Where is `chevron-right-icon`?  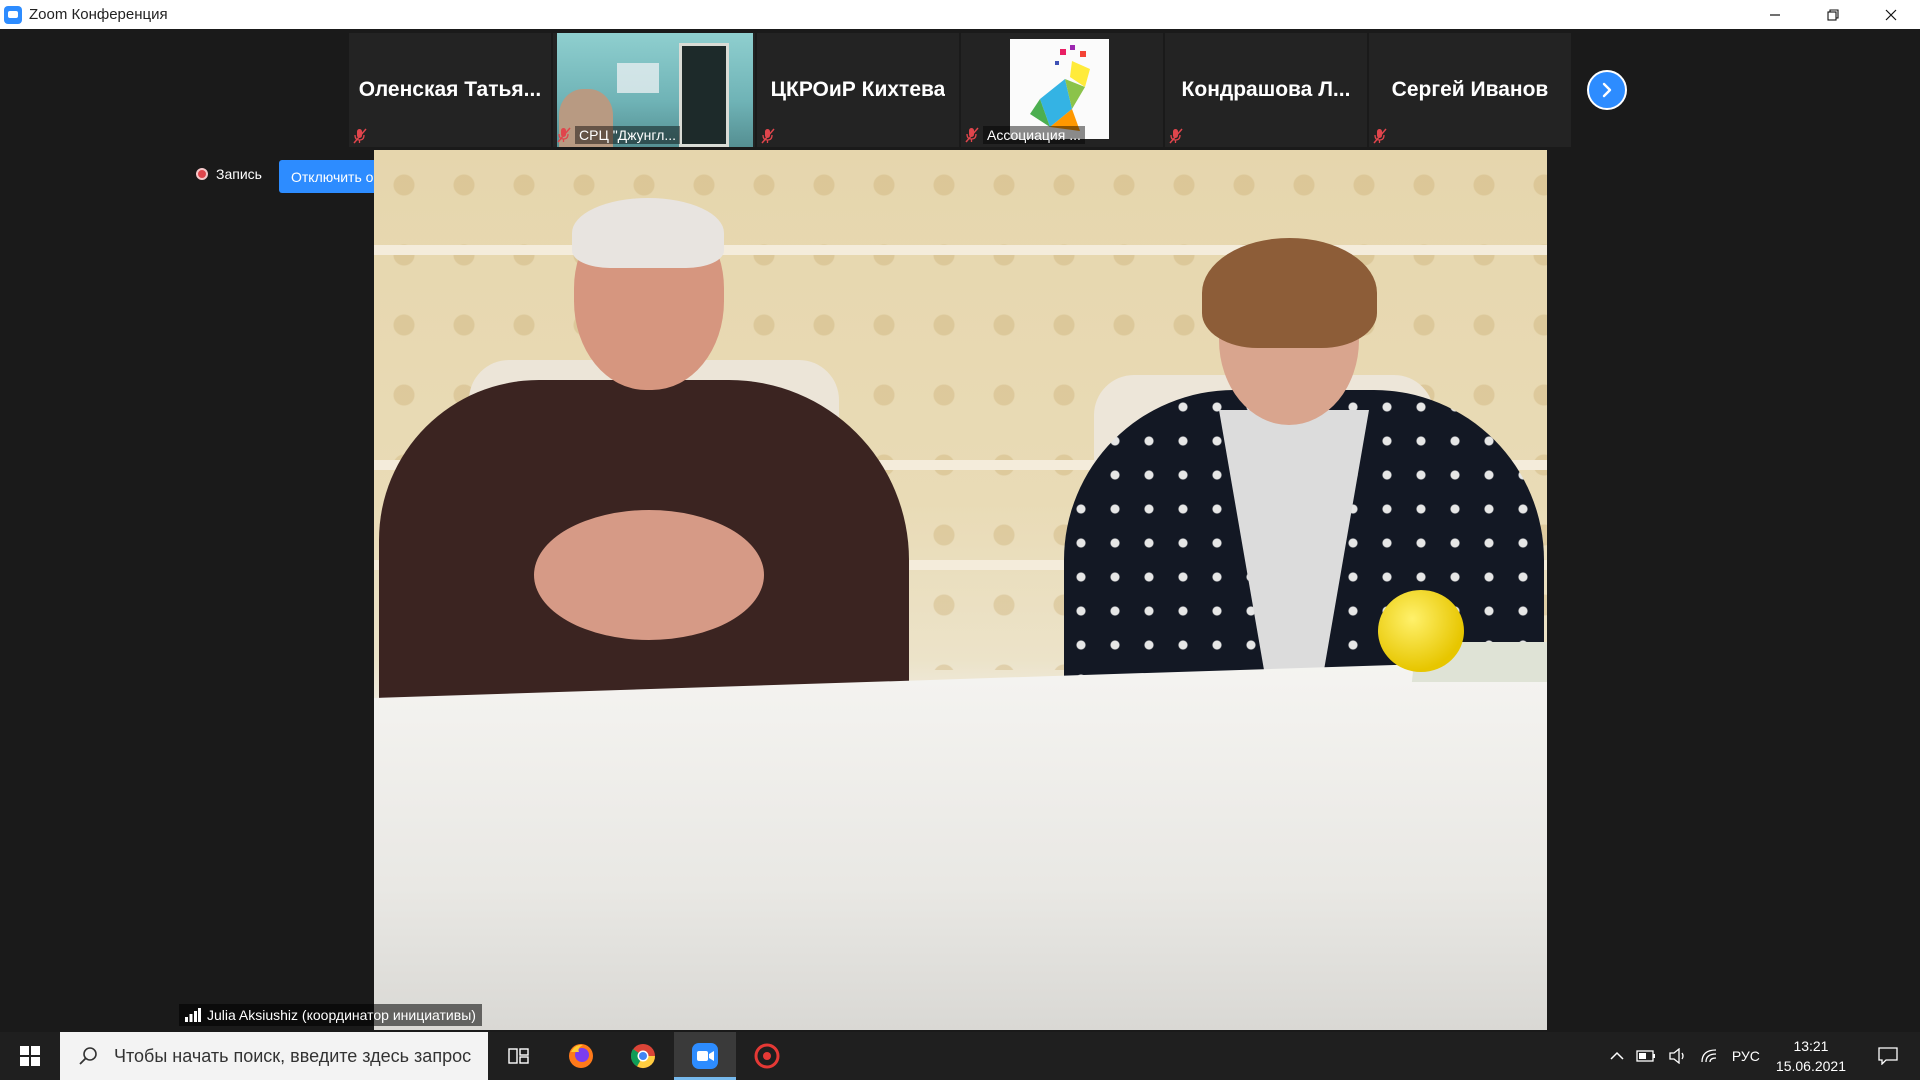
chevron-right-icon is located at coordinates (1607, 90).